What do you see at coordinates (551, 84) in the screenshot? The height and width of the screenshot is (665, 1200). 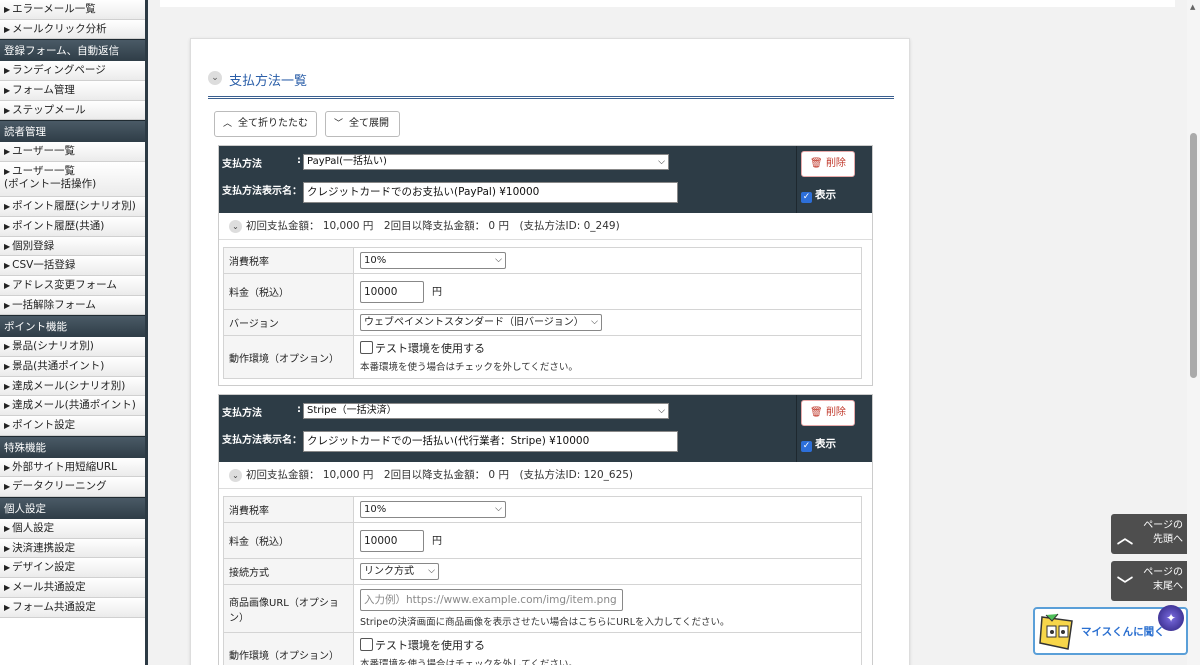 I see `section-title: ⌄ 支払方法一覧` at bounding box center [551, 84].